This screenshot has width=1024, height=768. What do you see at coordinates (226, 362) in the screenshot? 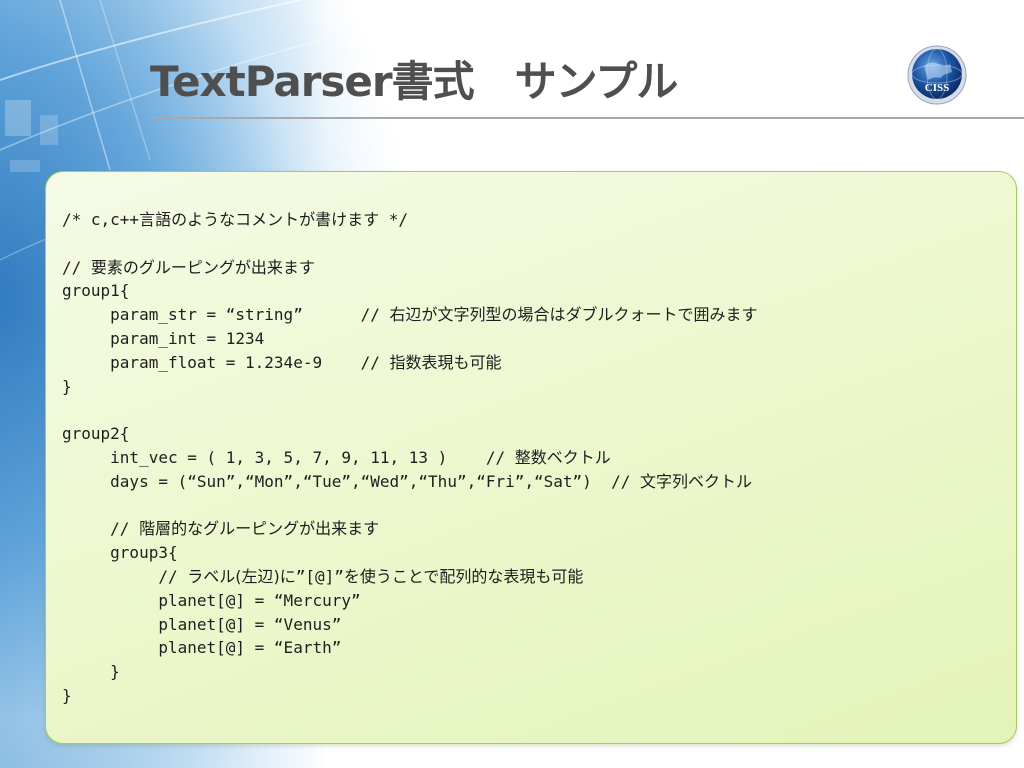
I see `code-text: param_float = 1.234e-9 //` at bounding box center [226, 362].